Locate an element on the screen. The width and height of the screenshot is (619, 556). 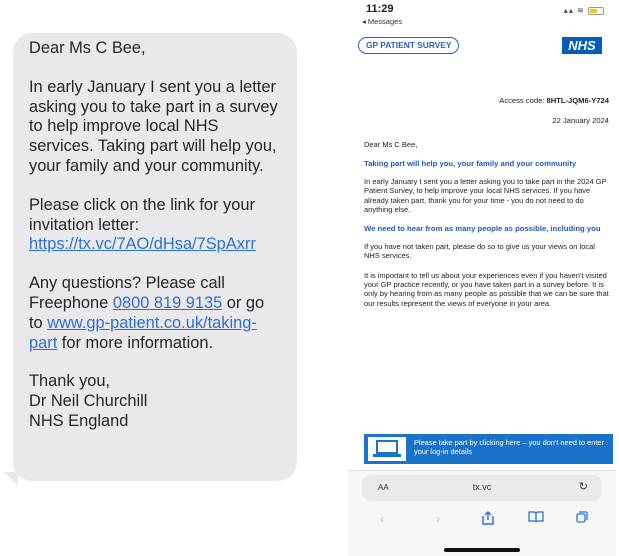
address-bar: AA tx.vc ↻ is located at coordinates (482, 488).